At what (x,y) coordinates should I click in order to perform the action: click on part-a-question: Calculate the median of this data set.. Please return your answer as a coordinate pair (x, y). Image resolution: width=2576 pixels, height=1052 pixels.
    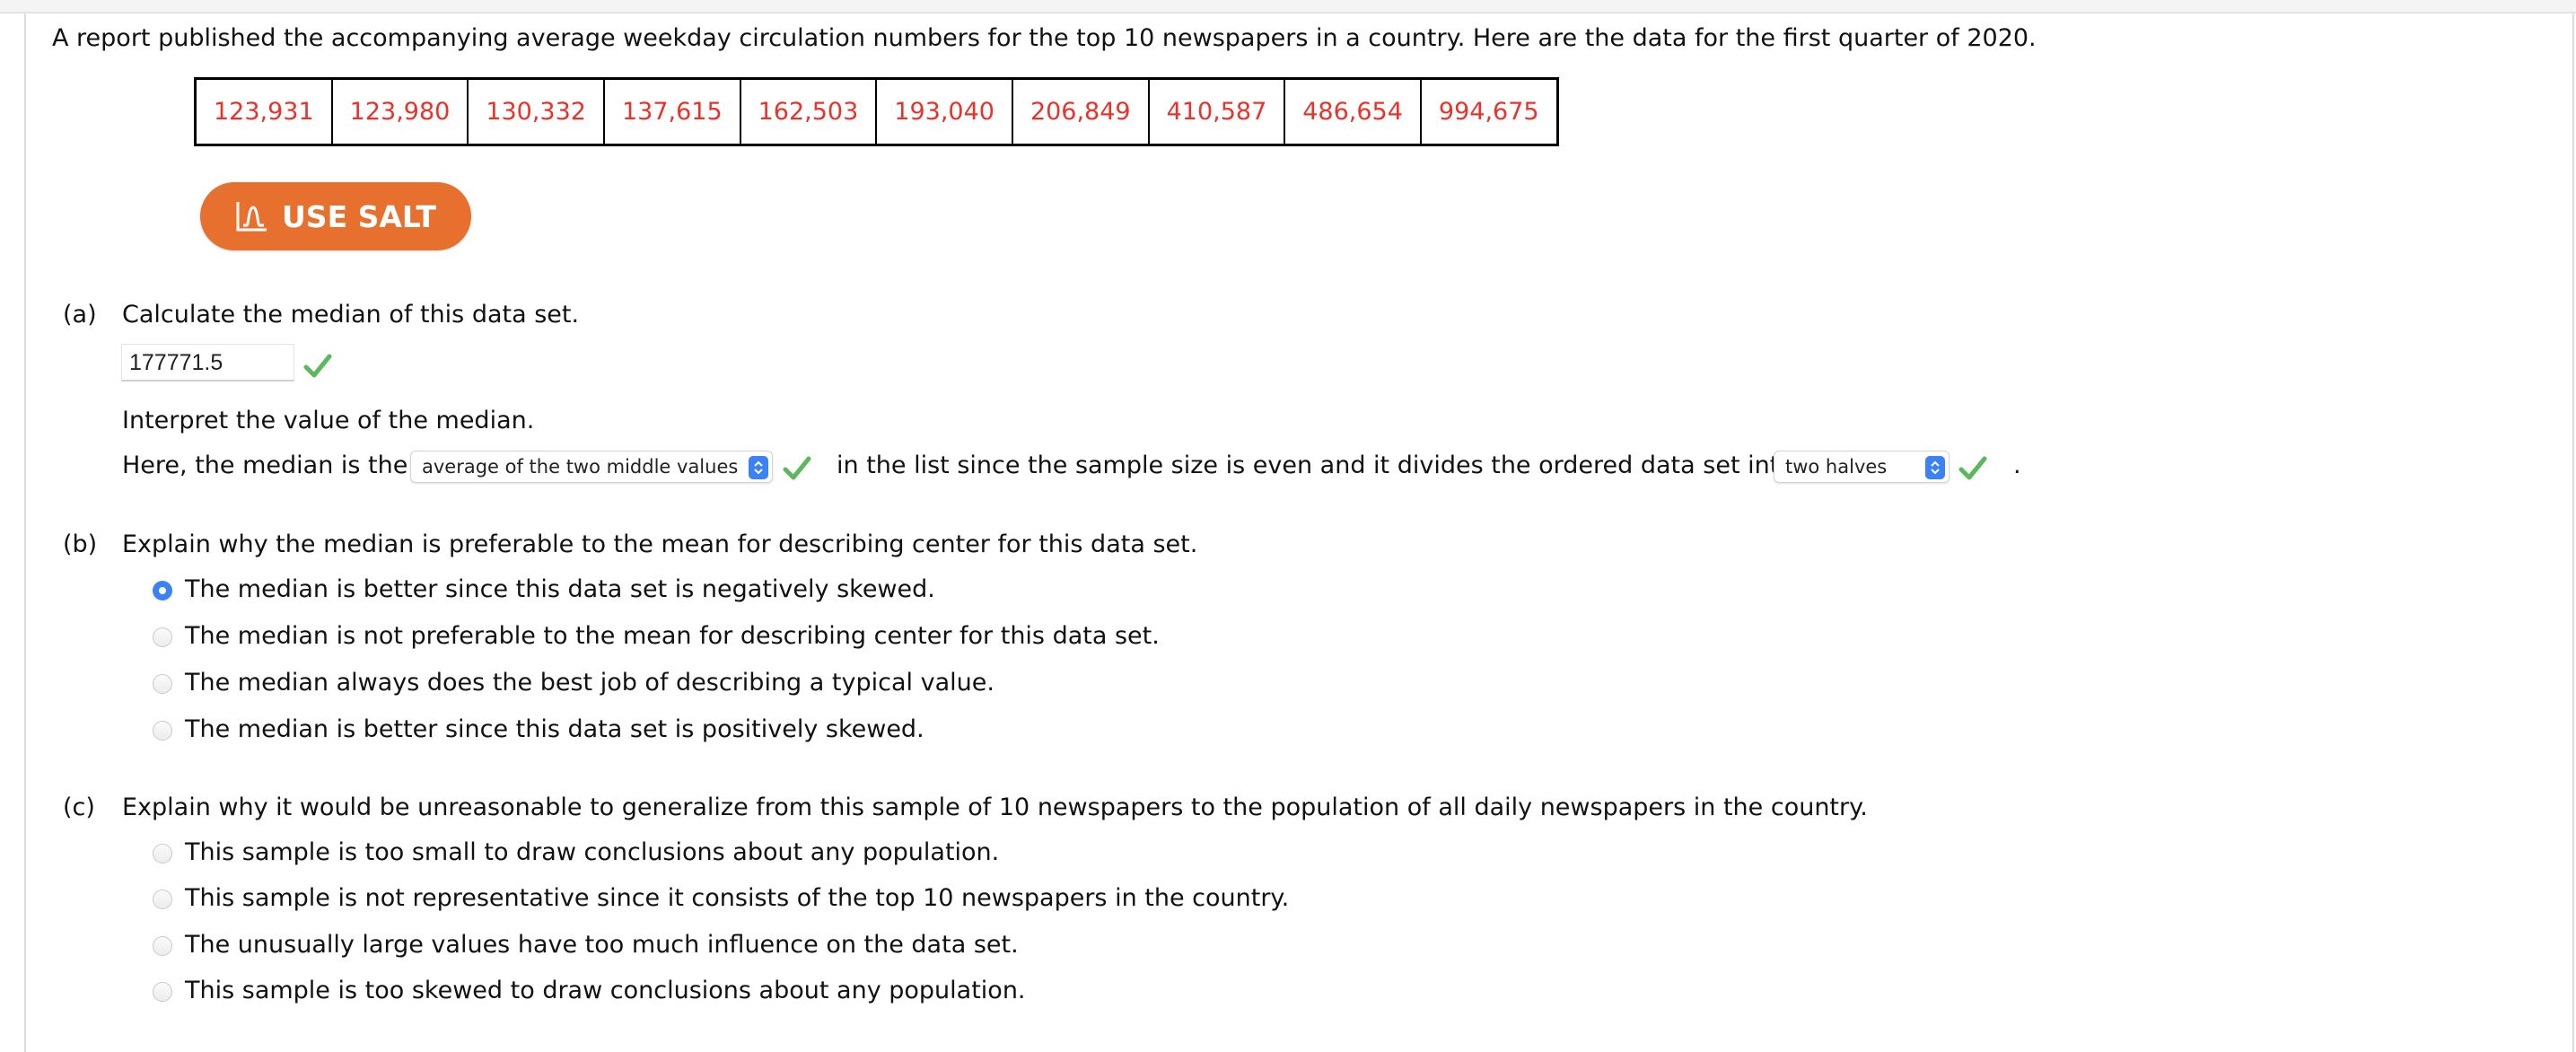
    Looking at the image, I should click on (351, 315).